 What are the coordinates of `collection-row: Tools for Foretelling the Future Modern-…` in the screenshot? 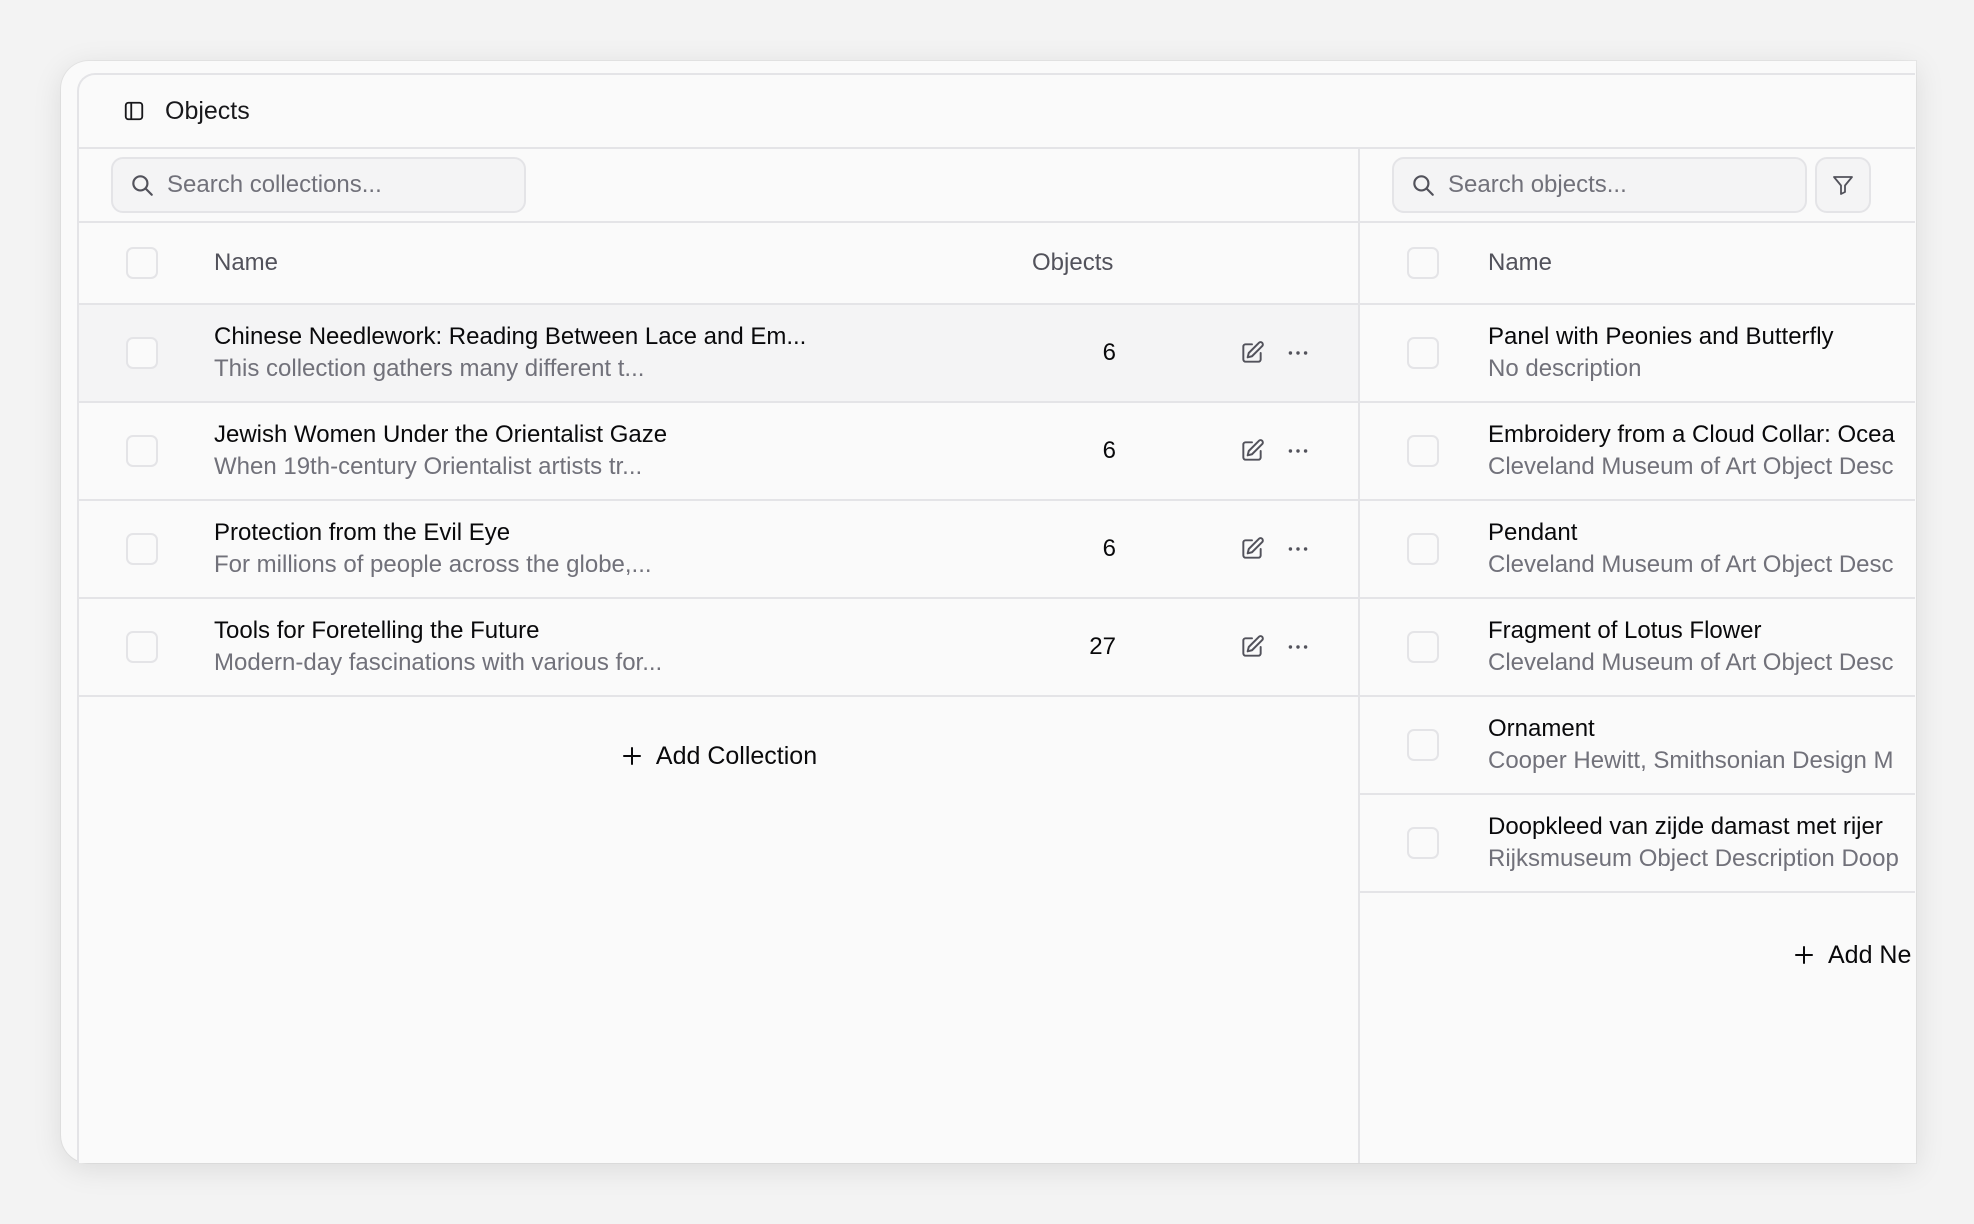 It's located at (718, 648).